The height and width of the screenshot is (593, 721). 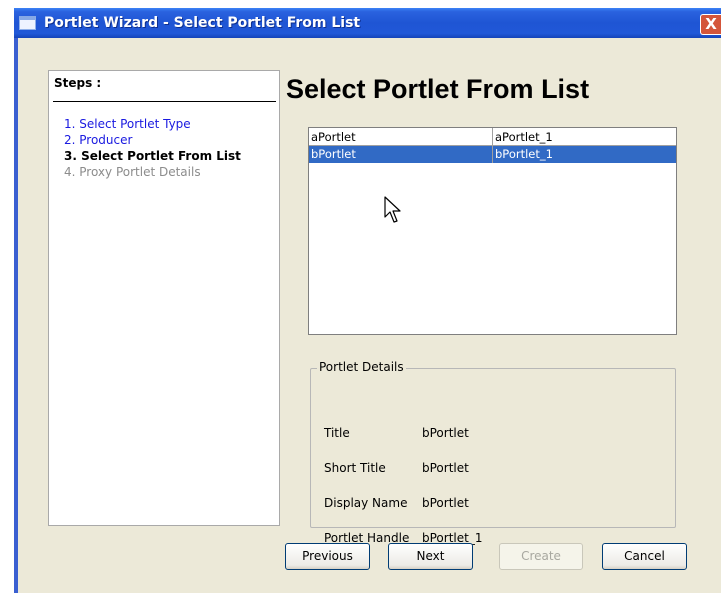 What do you see at coordinates (327, 556) in the screenshot?
I see `previous-button: Previous` at bounding box center [327, 556].